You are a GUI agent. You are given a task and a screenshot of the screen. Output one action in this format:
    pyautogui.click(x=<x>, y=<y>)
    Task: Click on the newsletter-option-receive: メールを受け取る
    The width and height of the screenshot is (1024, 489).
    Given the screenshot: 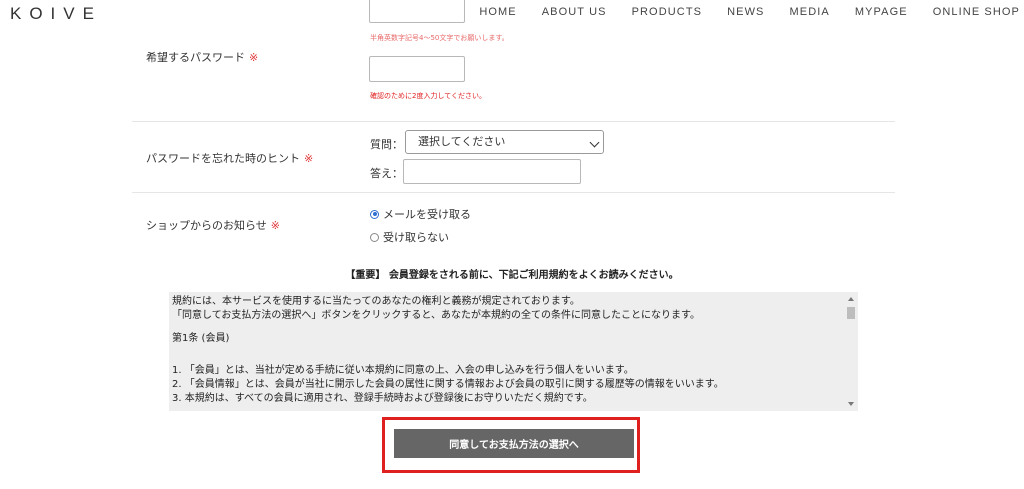 What is the action you would take?
    pyautogui.click(x=420, y=214)
    